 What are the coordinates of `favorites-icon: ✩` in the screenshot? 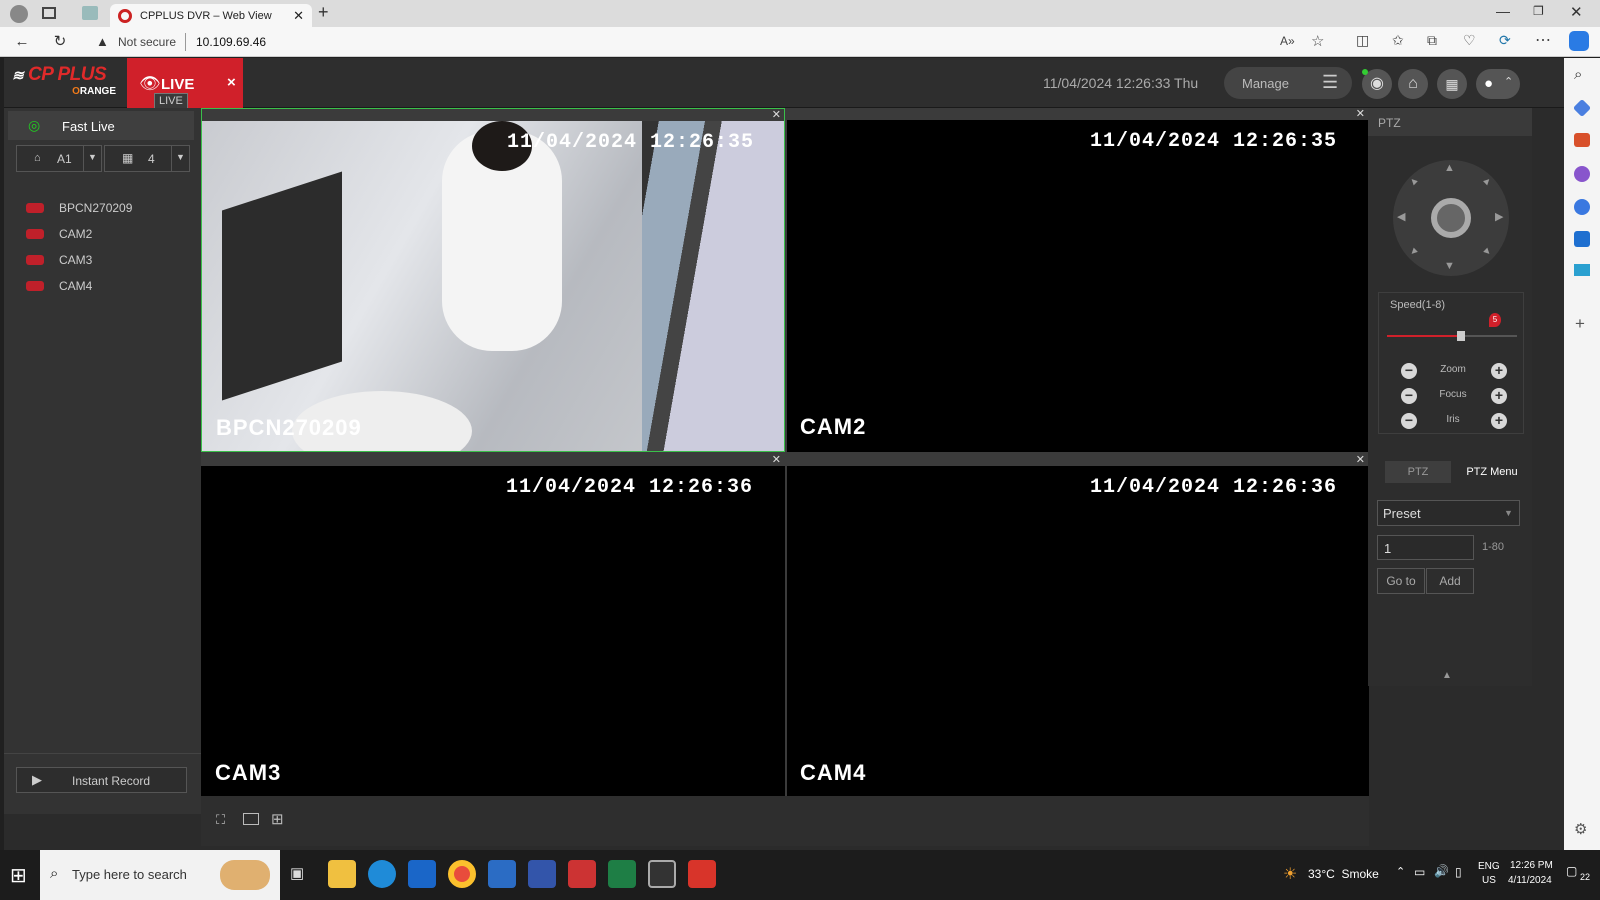 It's located at (1398, 40).